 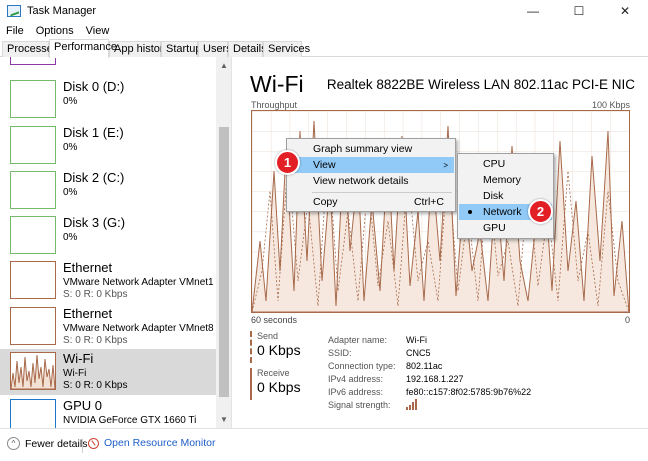 What do you see at coordinates (78, 358) in the screenshot?
I see `sidebar-item-name: Wi-Fi` at bounding box center [78, 358].